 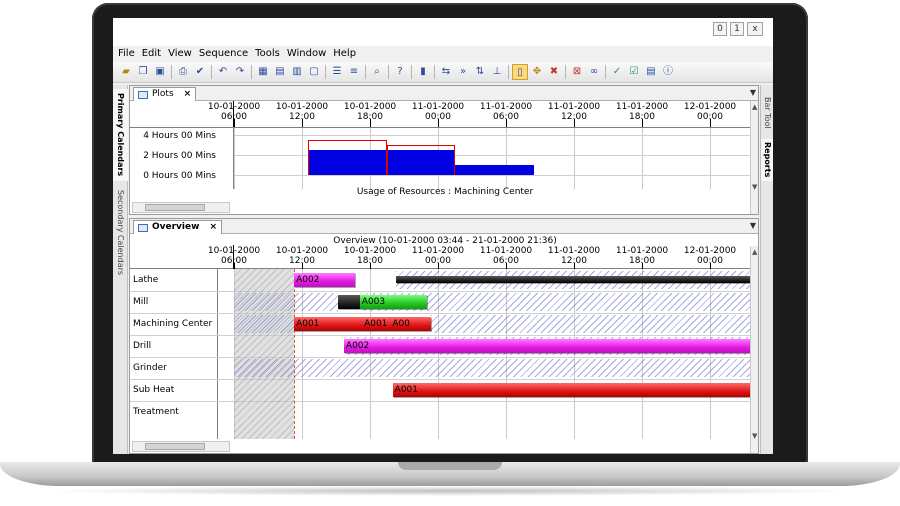 What do you see at coordinates (223, 54) in the screenshot?
I see `menu-sequence: Sequence` at bounding box center [223, 54].